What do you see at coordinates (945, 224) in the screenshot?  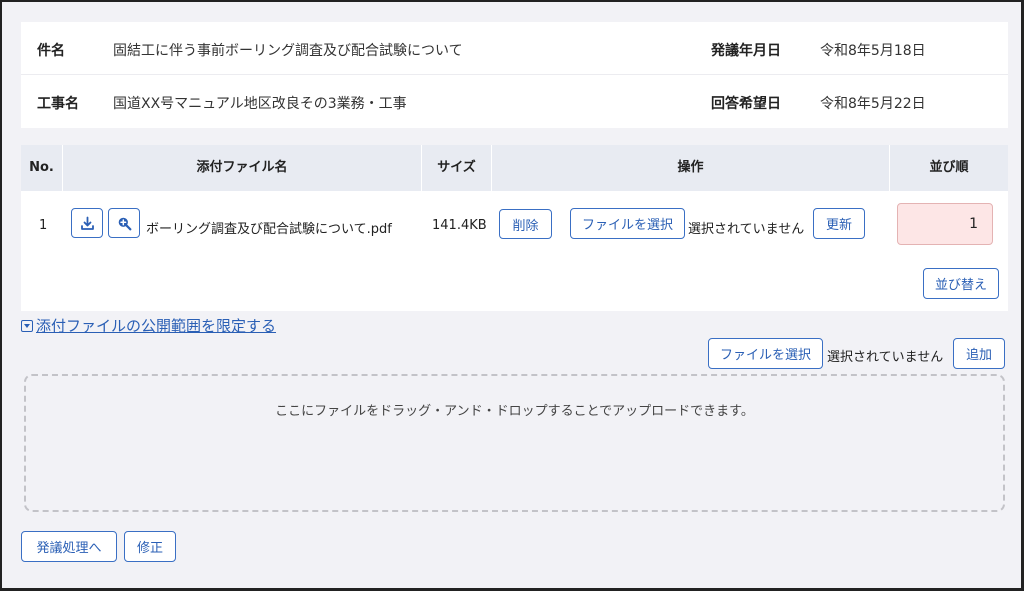 I see `order-input: 1` at bounding box center [945, 224].